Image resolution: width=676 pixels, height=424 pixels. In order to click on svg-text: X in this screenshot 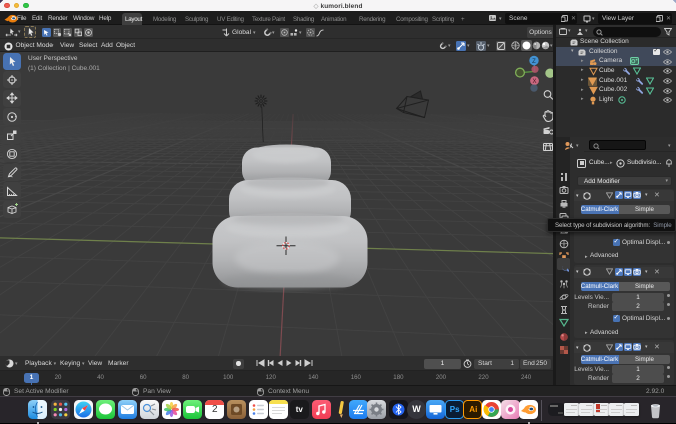, I will do `click(534, 82)`.